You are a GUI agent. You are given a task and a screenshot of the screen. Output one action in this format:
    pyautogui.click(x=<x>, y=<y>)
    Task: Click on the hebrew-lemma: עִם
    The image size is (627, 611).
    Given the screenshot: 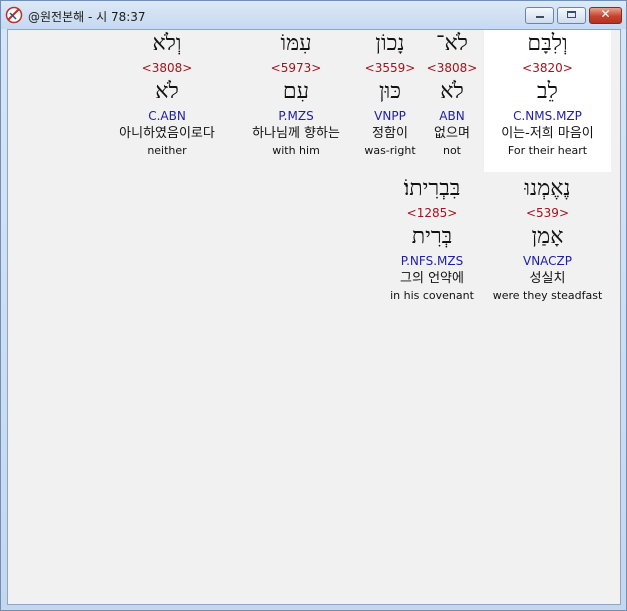 What is the action you would take?
    pyautogui.click(x=296, y=91)
    